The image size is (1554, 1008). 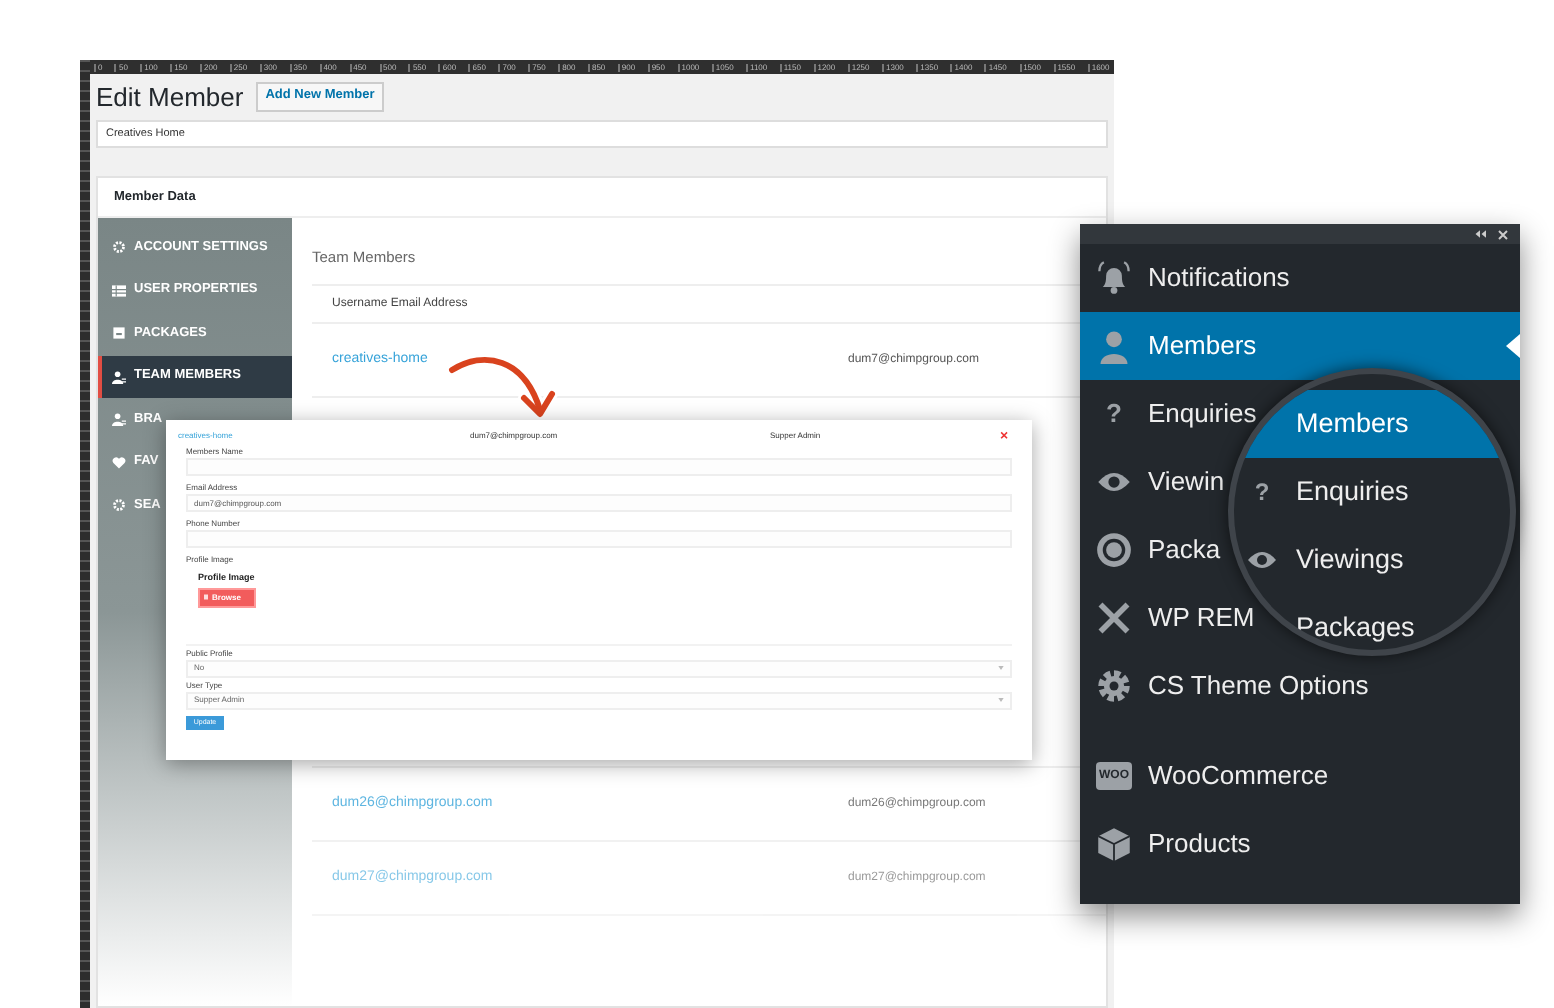 What do you see at coordinates (170, 97) in the screenshot?
I see `page-title: Edit Member` at bounding box center [170, 97].